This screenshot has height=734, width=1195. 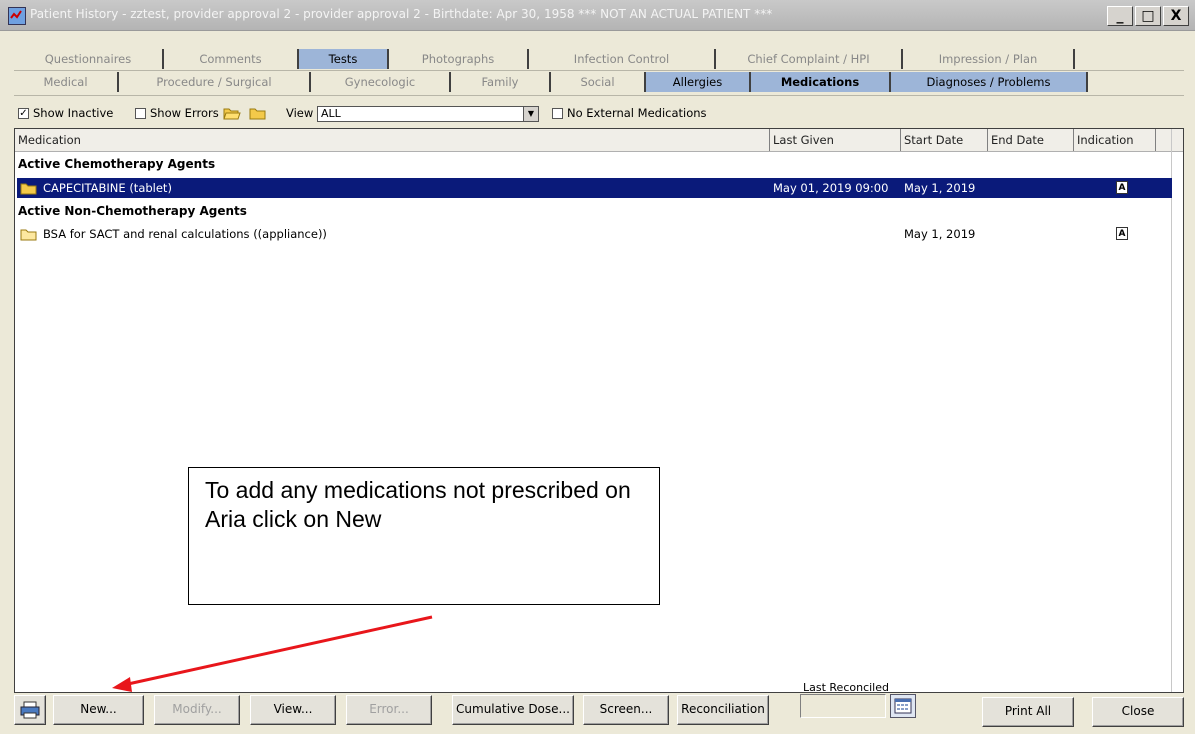 I want to click on close-button: Close, so click(x=1138, y=712).